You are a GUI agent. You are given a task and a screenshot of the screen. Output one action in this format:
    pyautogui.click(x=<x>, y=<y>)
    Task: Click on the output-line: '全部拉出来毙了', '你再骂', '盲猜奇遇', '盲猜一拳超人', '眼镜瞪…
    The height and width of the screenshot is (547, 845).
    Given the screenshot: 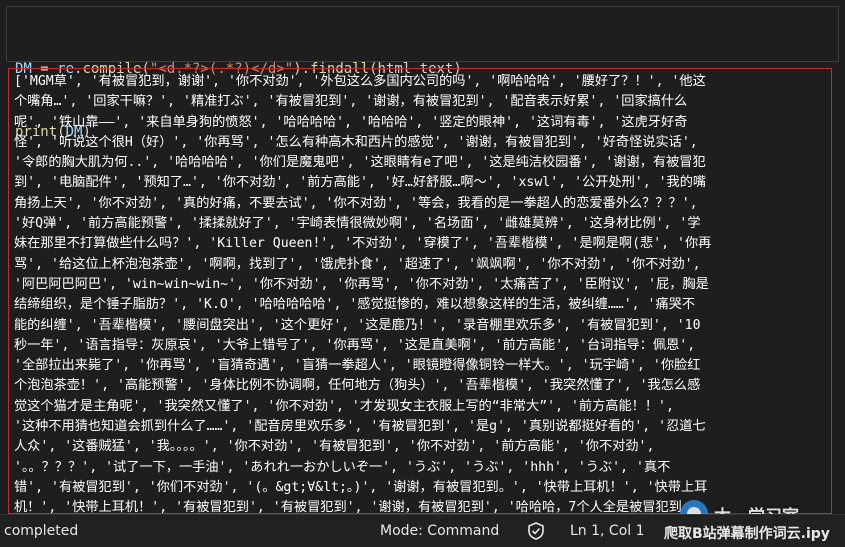 What is the action you would take?
    pyautogui.click(x=357, y=366)
    